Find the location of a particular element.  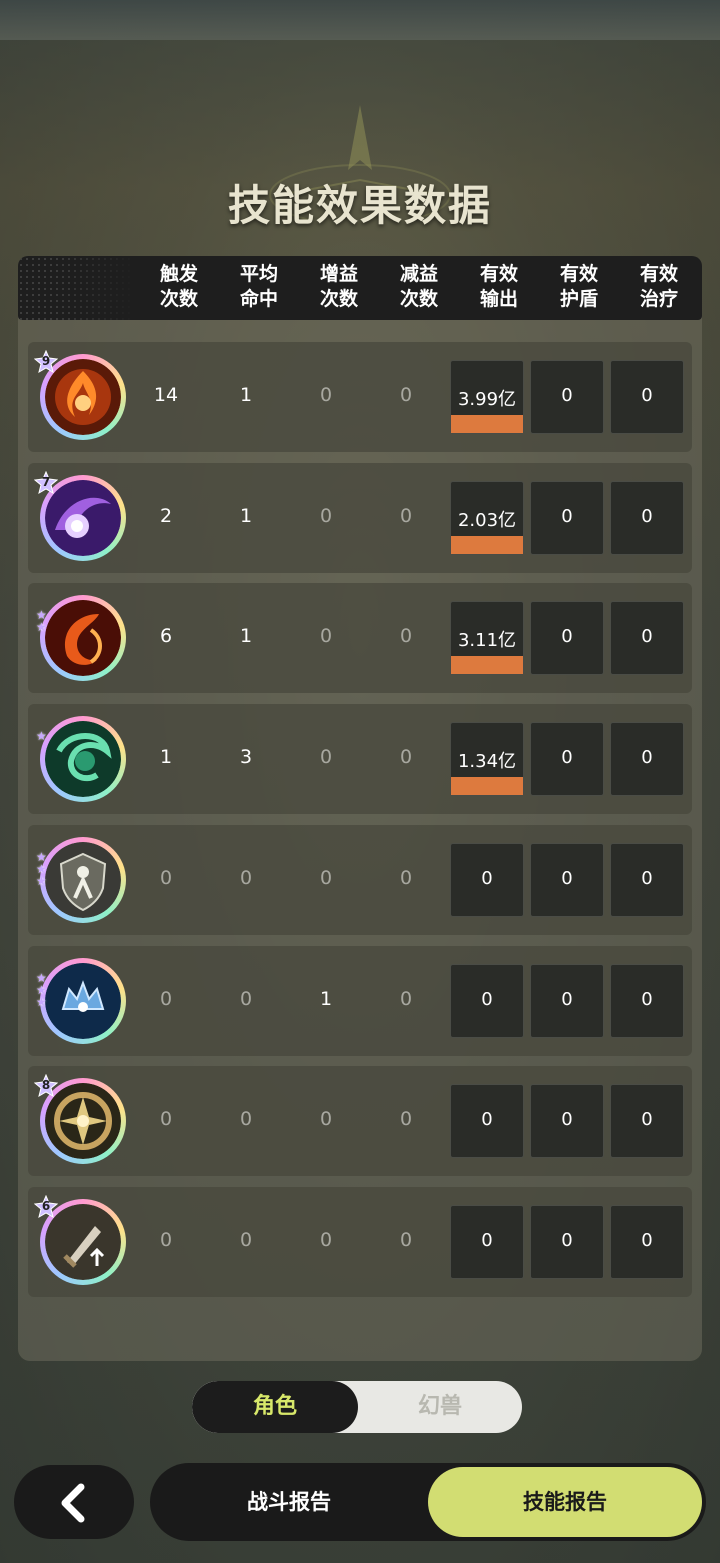

trigger-value: 14 is located at coordinates (166, 395).